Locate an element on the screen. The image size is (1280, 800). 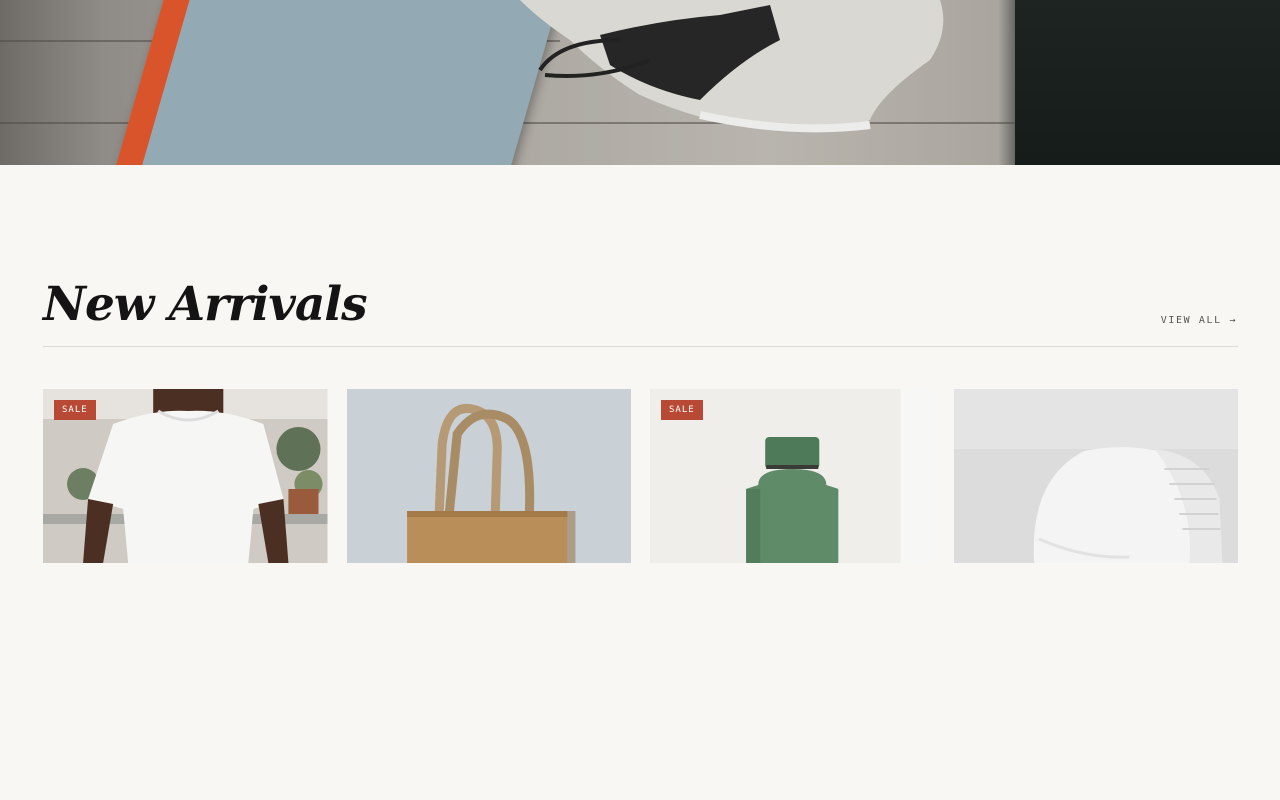
white-cap-image is located at coordinates (1095, 476).